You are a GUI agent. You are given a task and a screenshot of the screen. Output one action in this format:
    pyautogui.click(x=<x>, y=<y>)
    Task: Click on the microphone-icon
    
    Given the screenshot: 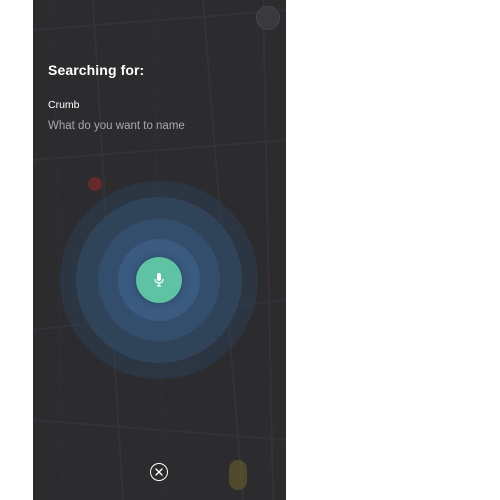 What is the action you would take?
    pyautogui.click(x=159, y=280)
    